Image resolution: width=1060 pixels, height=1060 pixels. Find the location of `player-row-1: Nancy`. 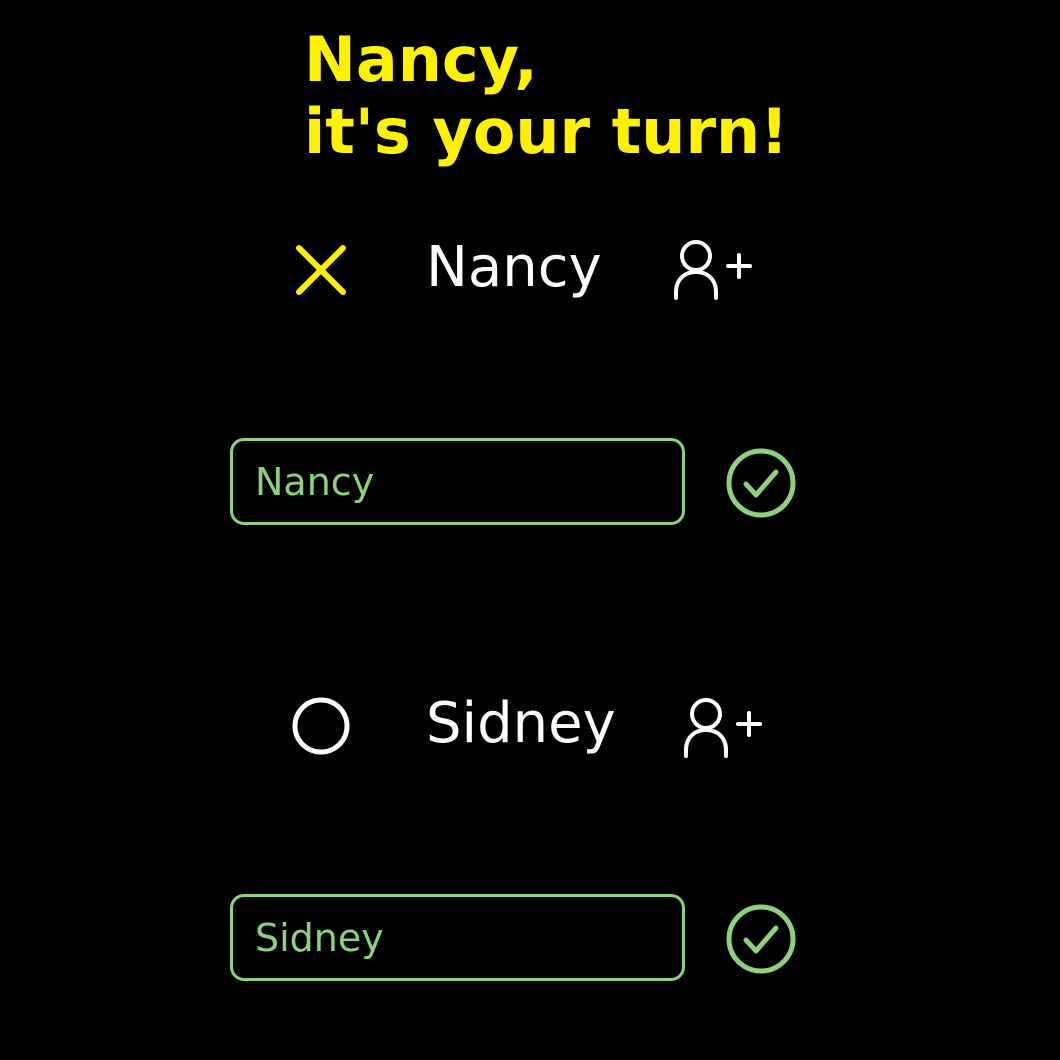

player-row-1: Nancy is located at coordinates (530, 273).